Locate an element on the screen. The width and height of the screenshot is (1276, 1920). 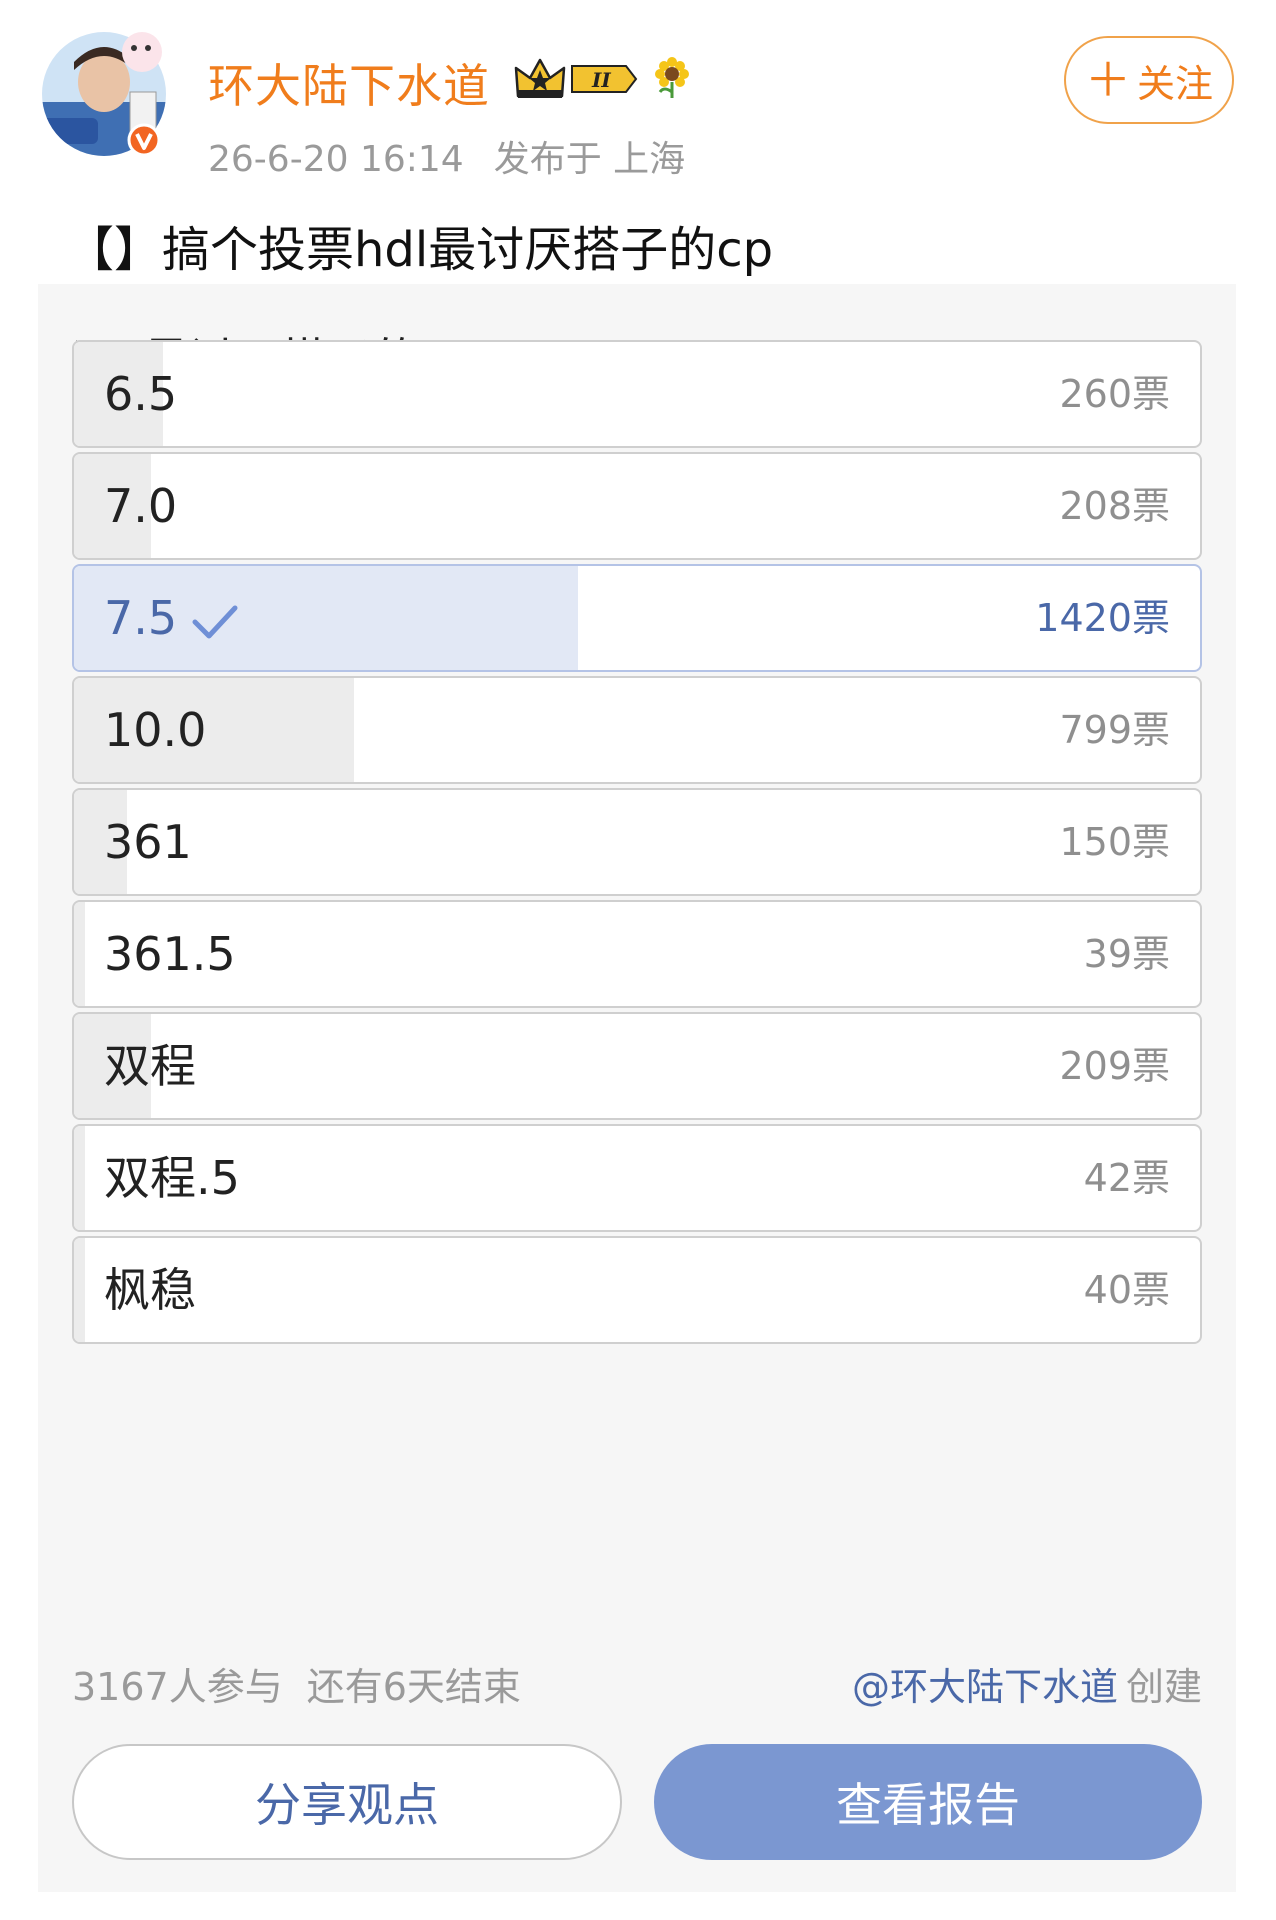
poll-option-text: 双程 is located at coordinates (150, 1066).